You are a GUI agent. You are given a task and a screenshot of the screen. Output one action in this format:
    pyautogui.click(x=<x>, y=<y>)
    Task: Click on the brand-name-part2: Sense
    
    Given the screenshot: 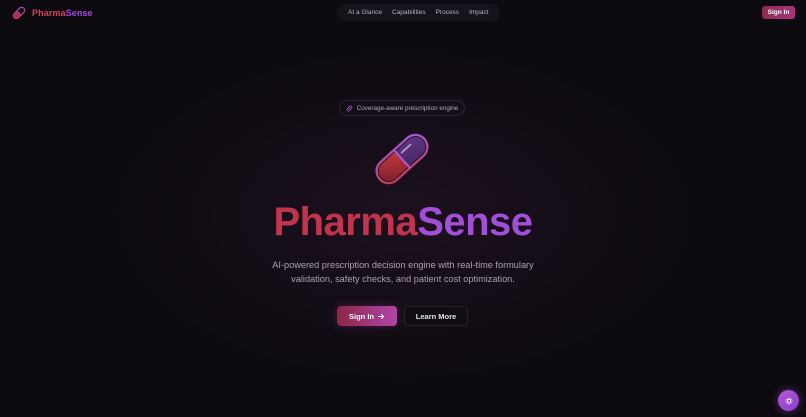 What is the action you would take?
    pyautogui.click(x=79, y=13)
    